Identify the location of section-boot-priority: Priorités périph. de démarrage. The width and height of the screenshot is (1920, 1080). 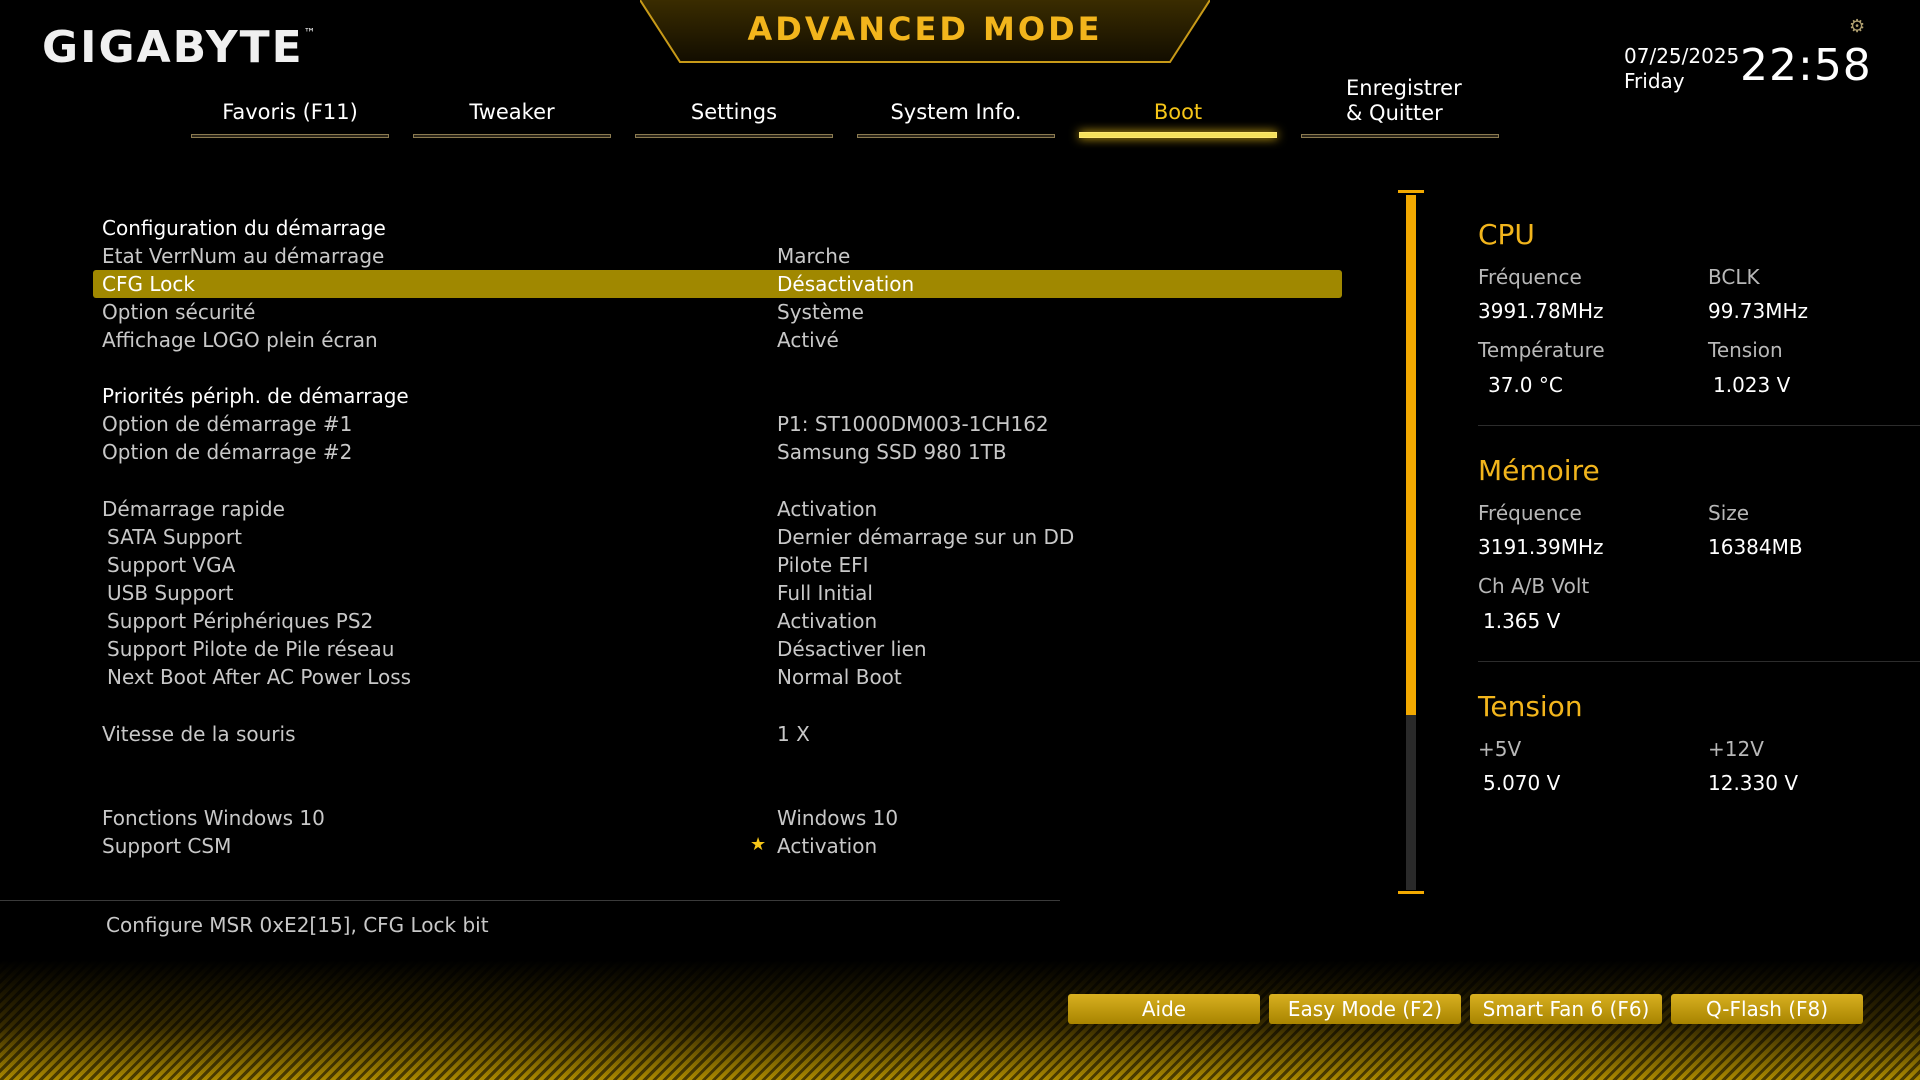
(255, 396).